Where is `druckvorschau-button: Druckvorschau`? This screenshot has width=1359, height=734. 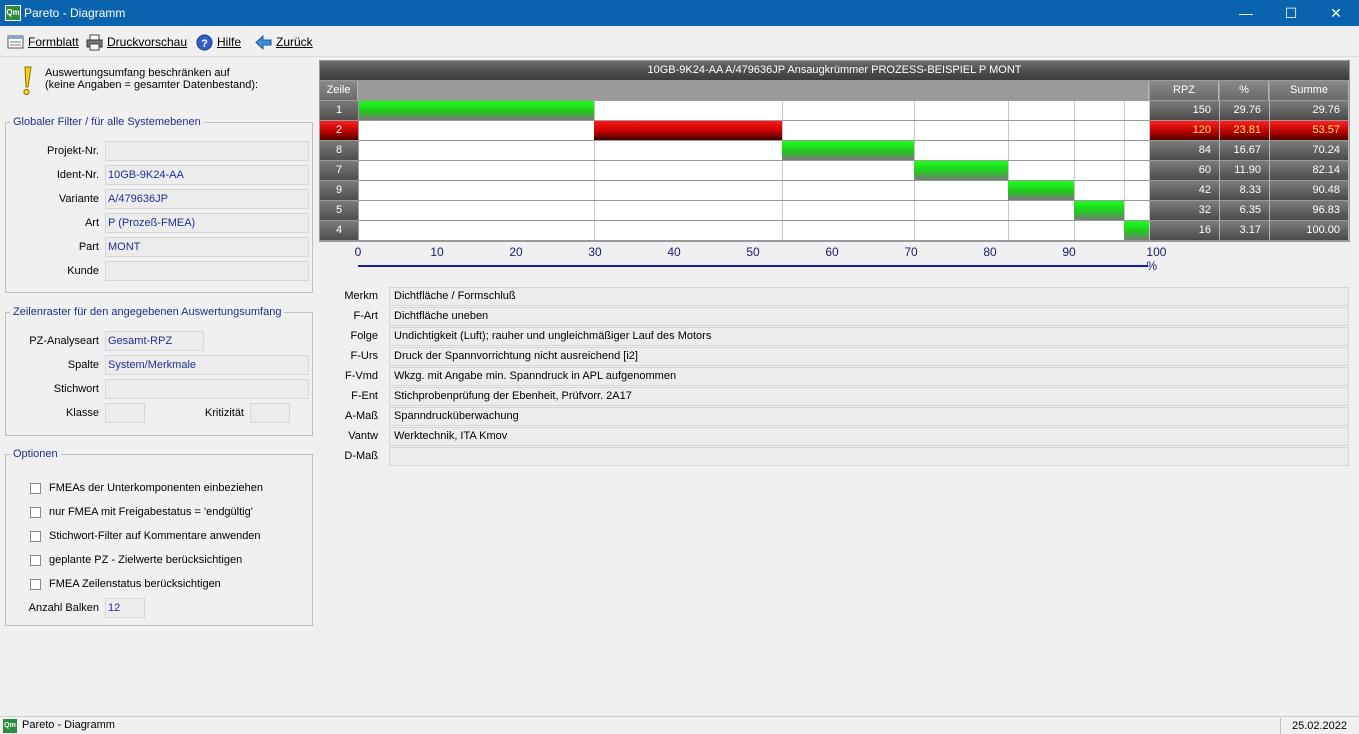 druckvorschau-button: Druckvorschau is located at coordinates (136, 42).